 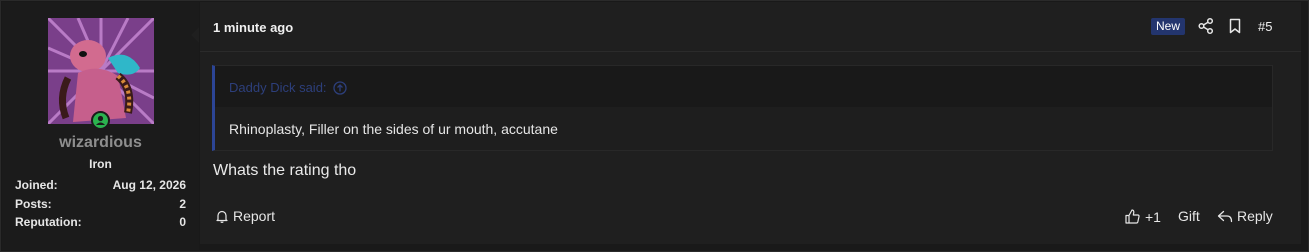 What do you see at coordinates (33, 204) in the screenshot?
I see `stat-label: Posts:` at bounding box center [33, 204].